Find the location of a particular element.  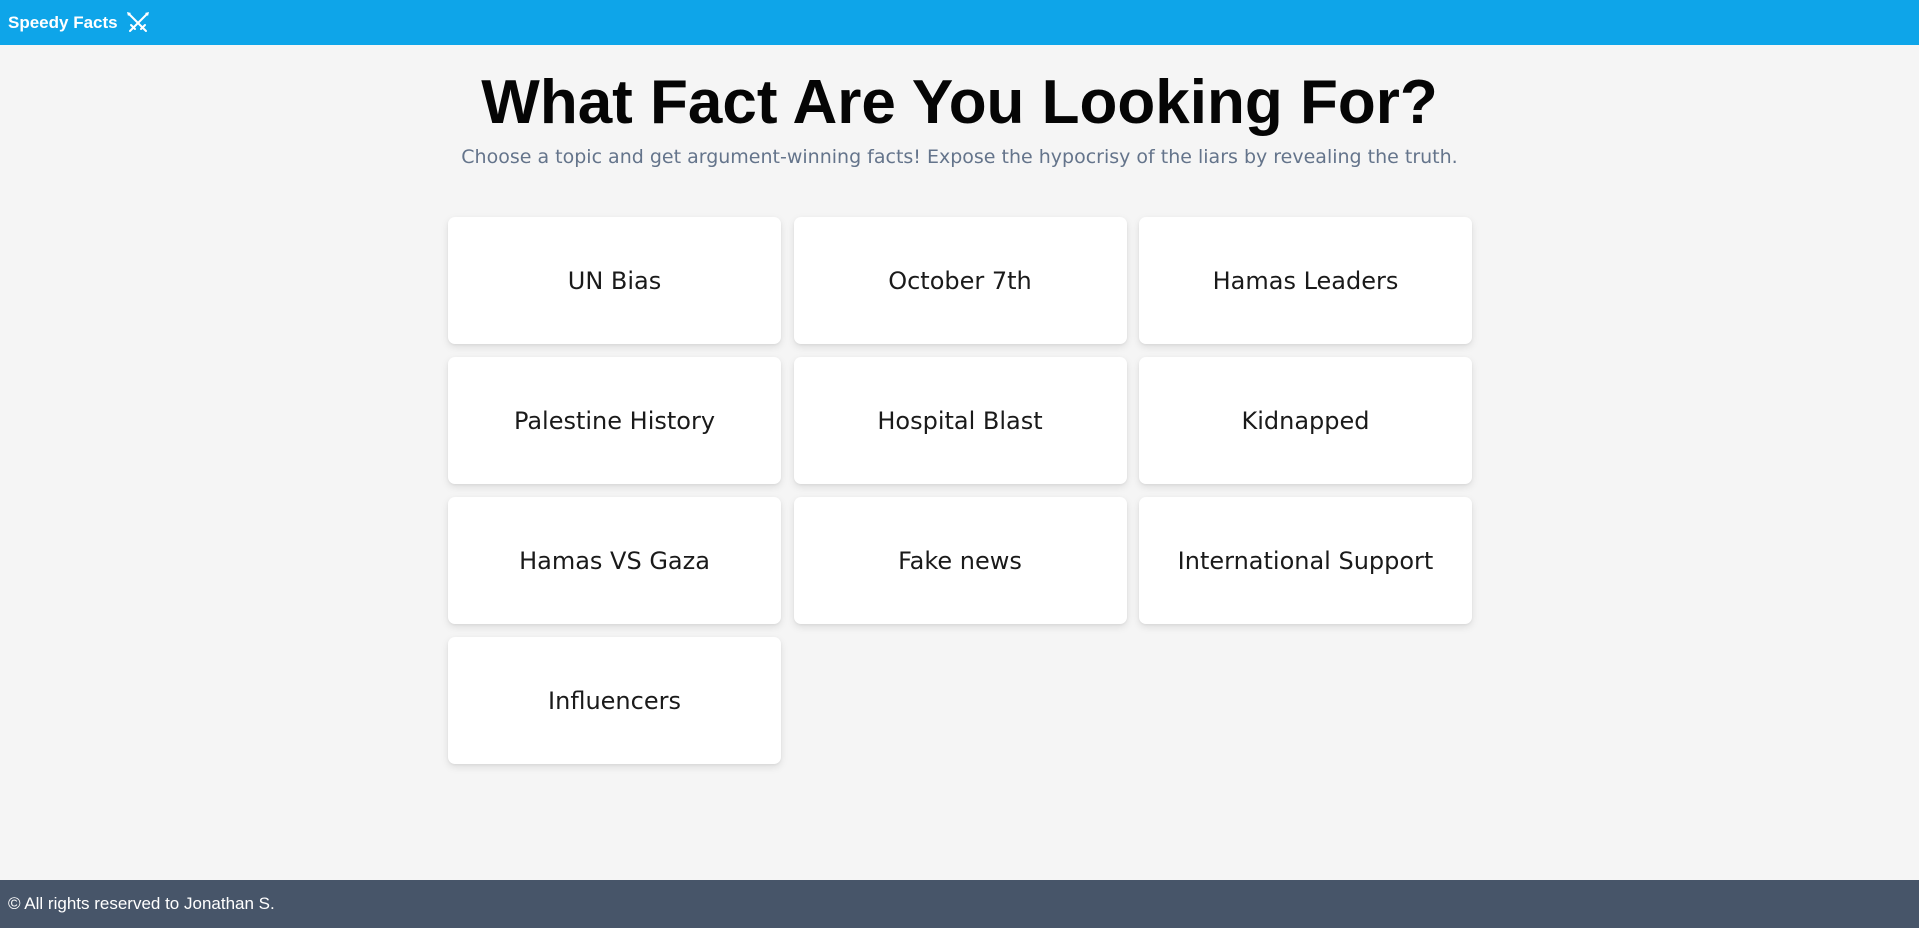

top-navbar: Speedy Facts is located at coordinates (959, 22).